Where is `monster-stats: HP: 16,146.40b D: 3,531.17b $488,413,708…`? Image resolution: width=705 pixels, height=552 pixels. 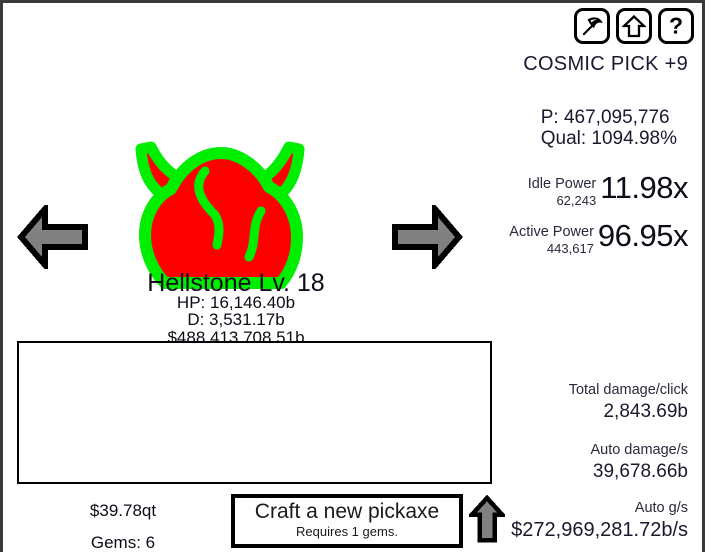 monster-stats: HP: 16,146.40b D: 3,531.17b $488,413,708… is located at coordinates (236, 320).